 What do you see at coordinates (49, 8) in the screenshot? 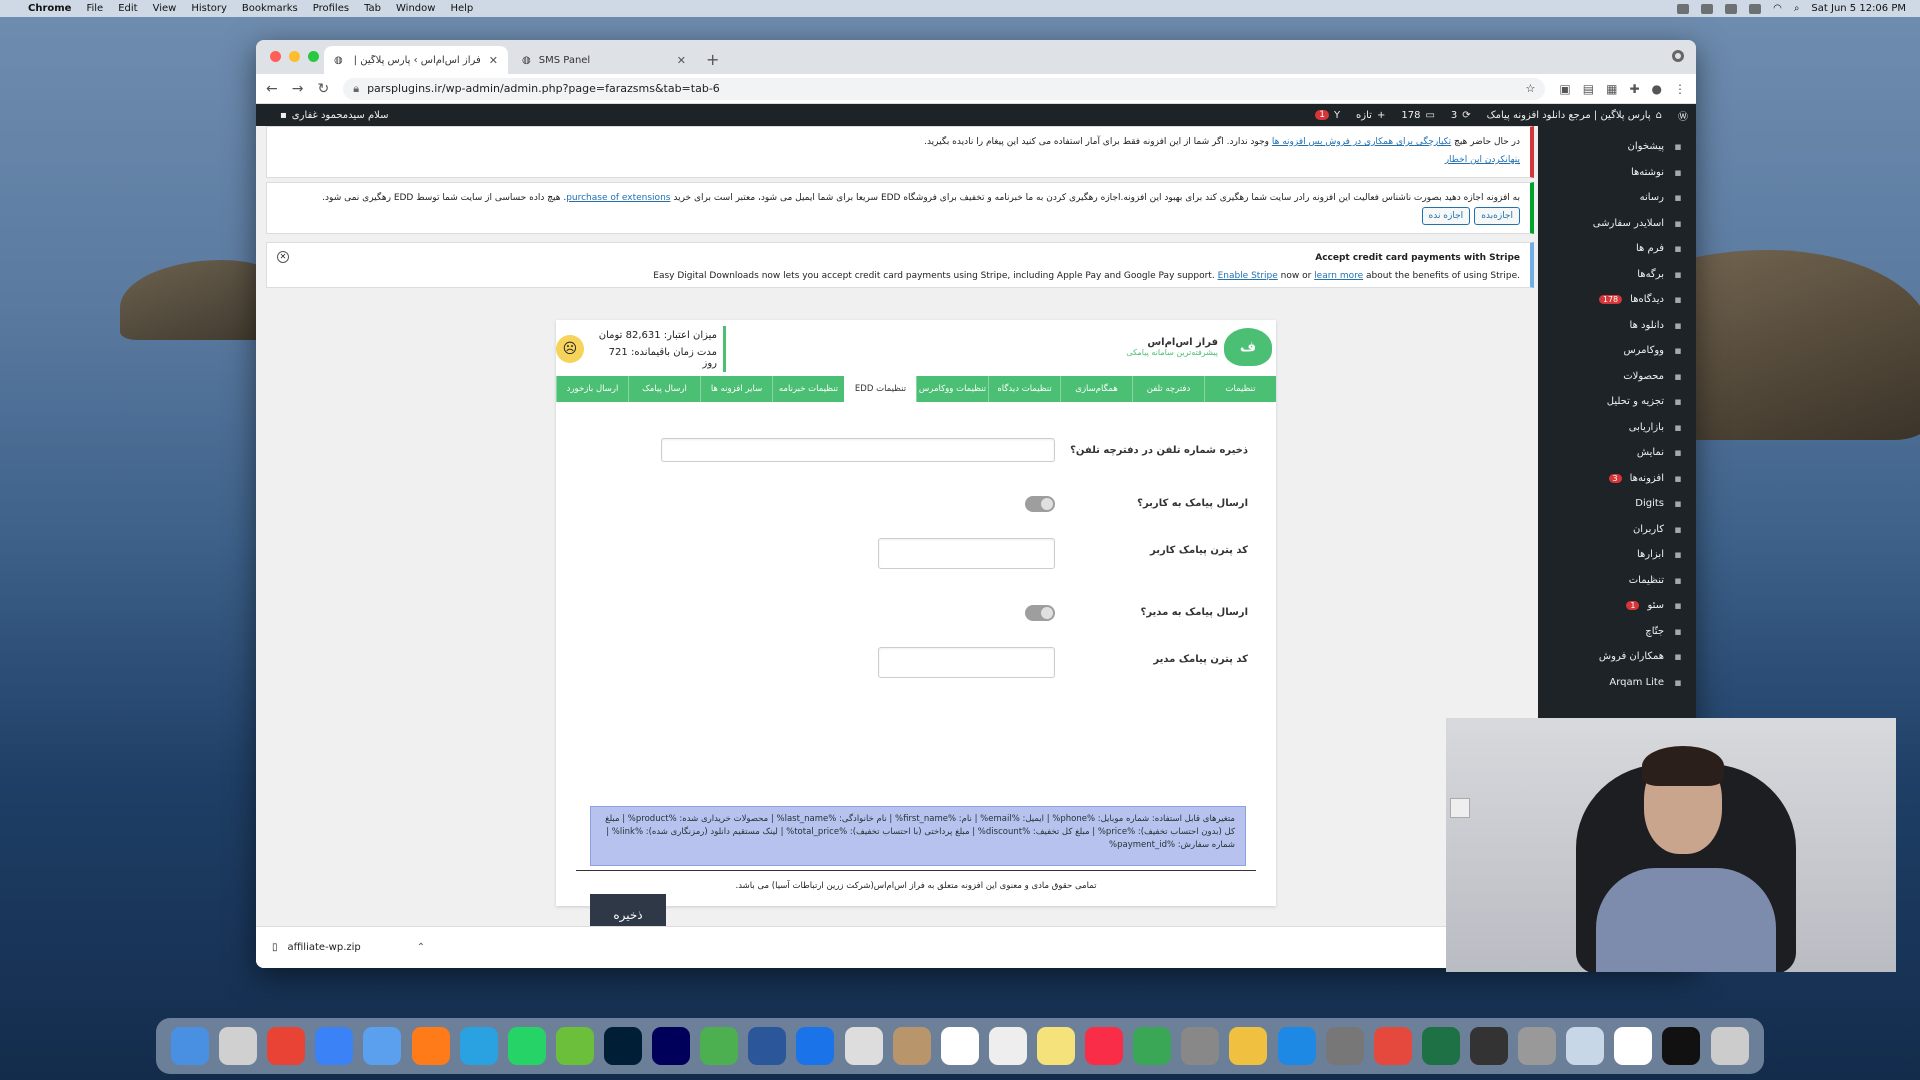
I see `menu-app: Chrome` at bounding box center [49, 8].